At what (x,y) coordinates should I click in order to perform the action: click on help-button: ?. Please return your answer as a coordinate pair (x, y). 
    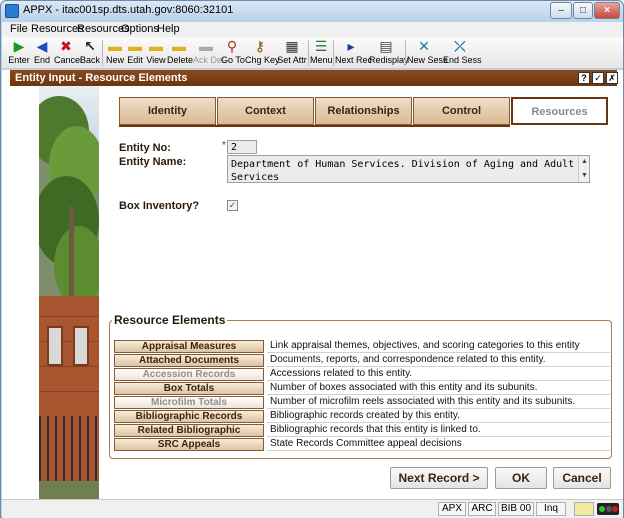
    Looking at the image, I should click on (584, 78).